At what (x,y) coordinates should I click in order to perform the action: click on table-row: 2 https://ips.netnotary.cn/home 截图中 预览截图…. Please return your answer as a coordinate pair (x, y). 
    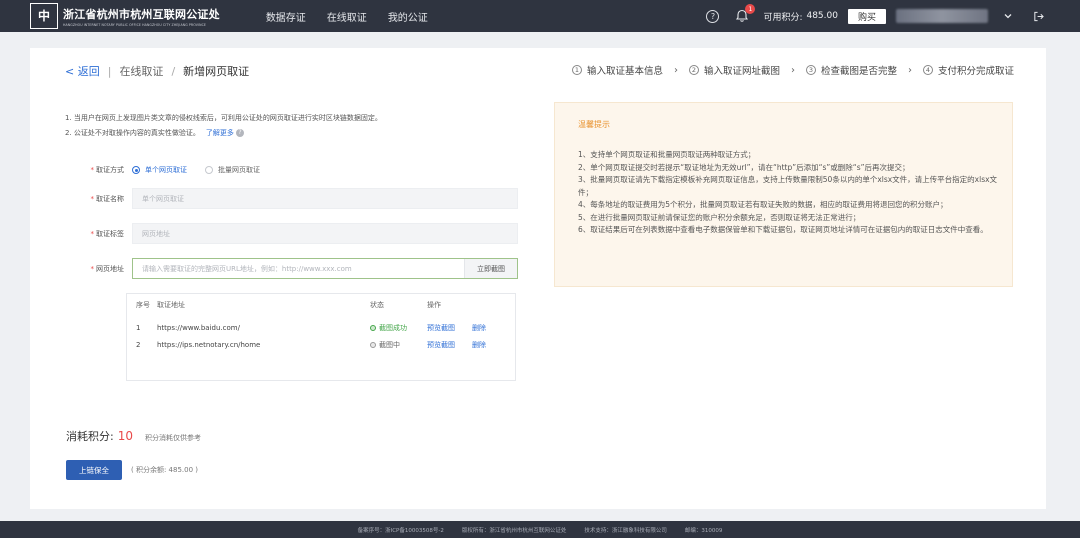
    Looking at the image, I should click on (311, 345).